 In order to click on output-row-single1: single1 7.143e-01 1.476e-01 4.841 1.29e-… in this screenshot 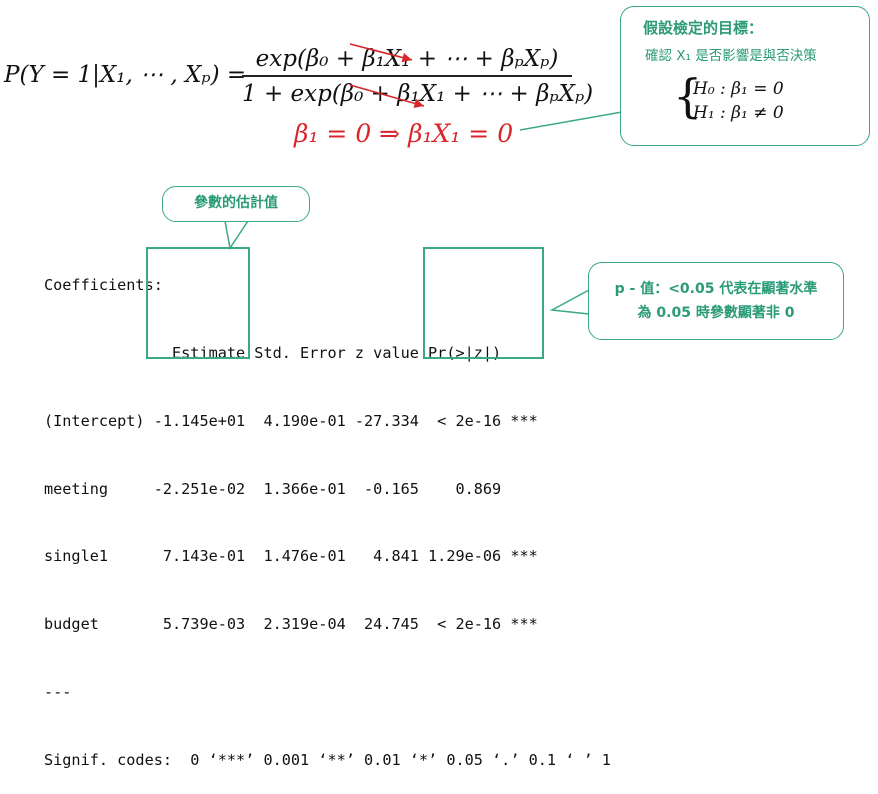, I will do `click(291, 556)`.